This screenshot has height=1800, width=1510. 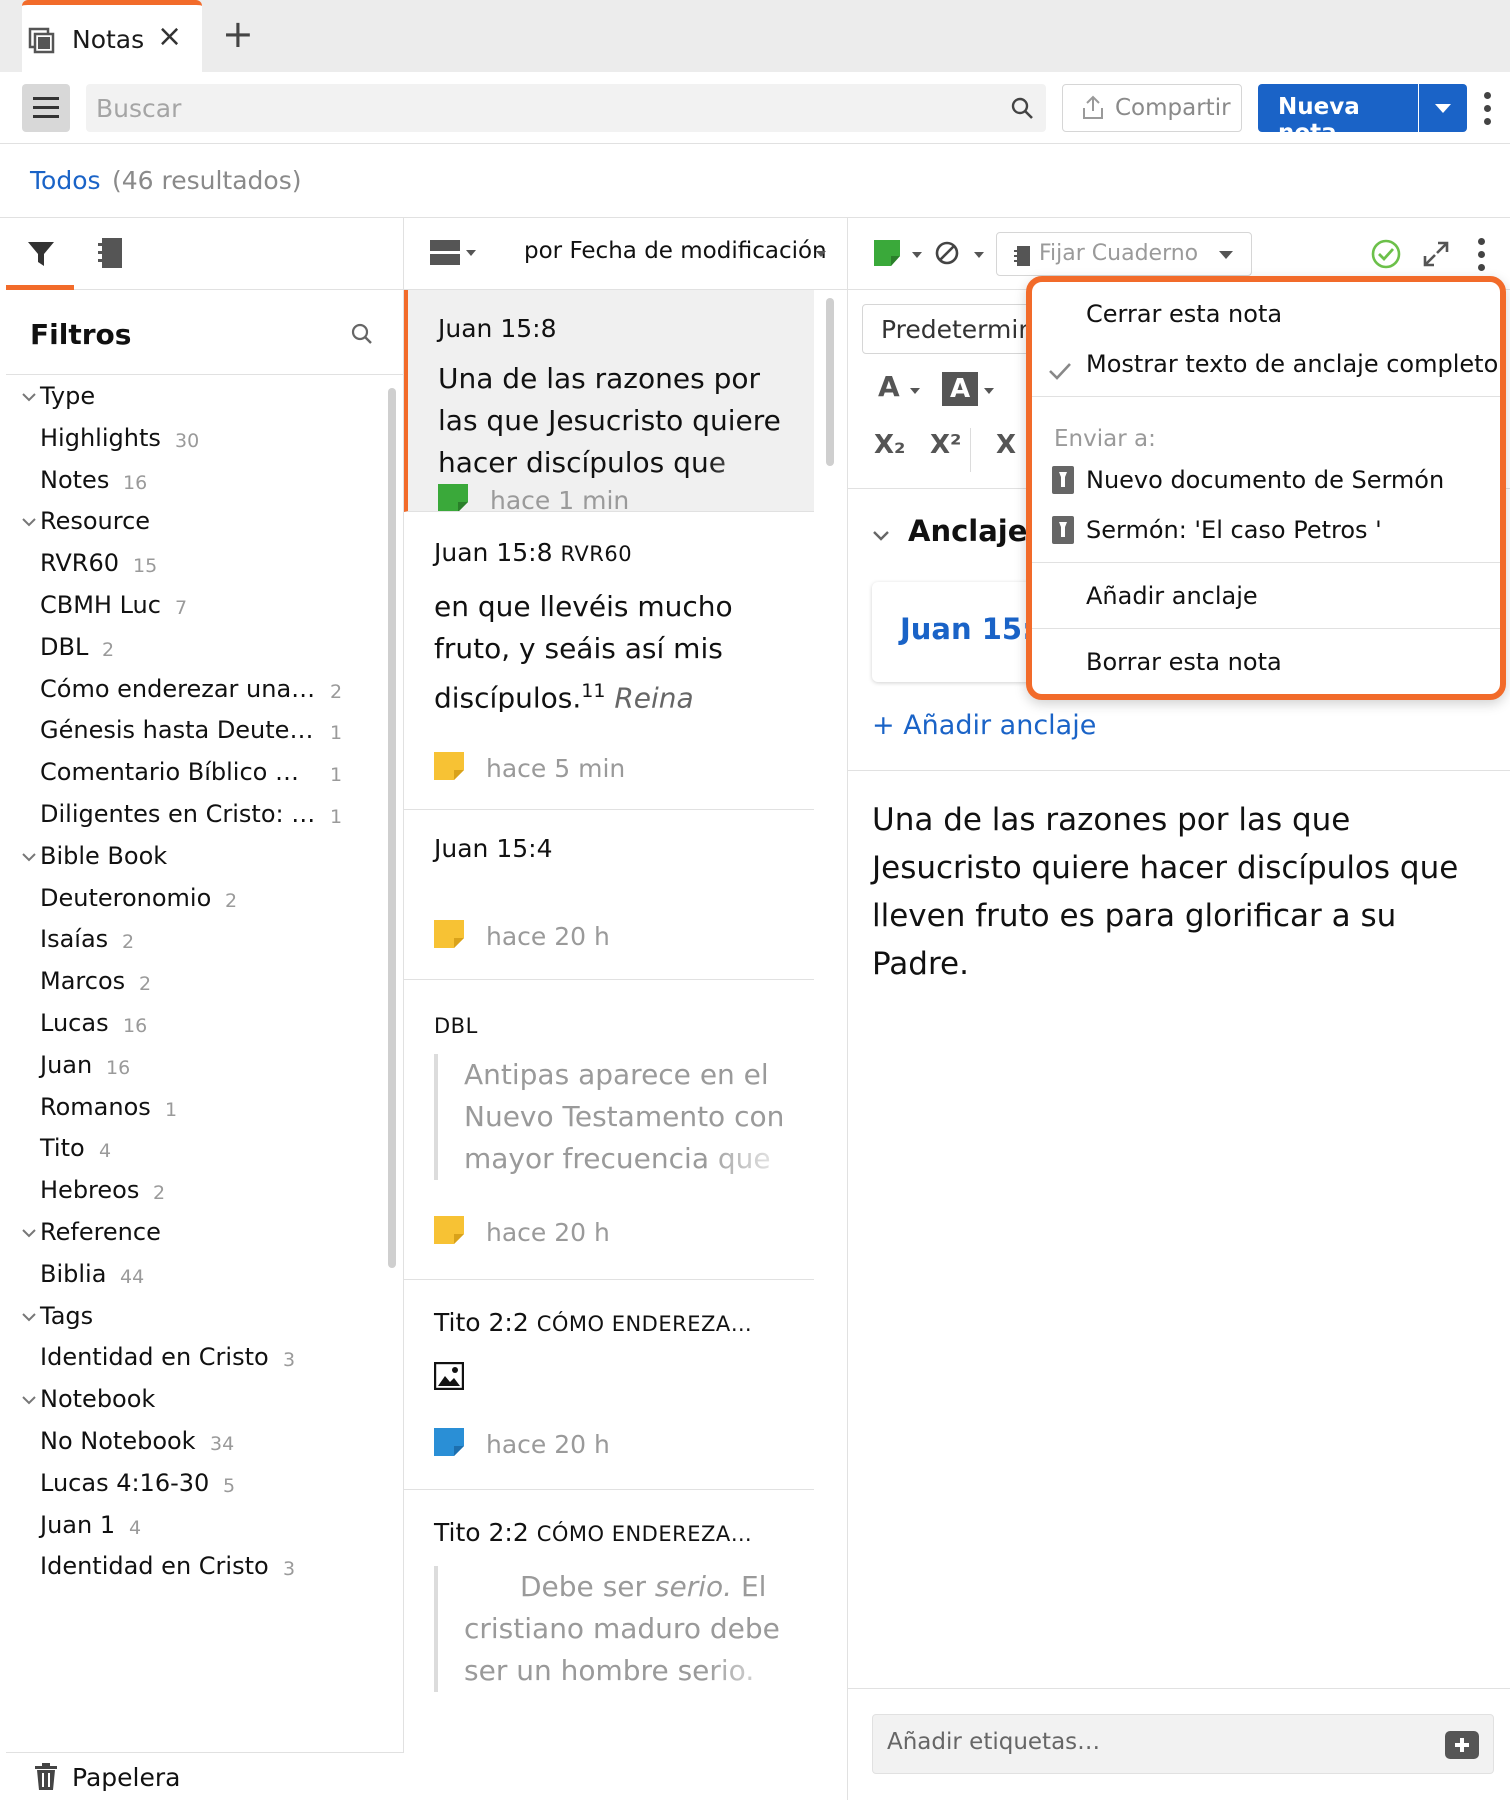 What do you see at coordinates (196, 1232) in the screenshot?
I see `filter-group-header: Reference` at bounding box center [196, 1232].